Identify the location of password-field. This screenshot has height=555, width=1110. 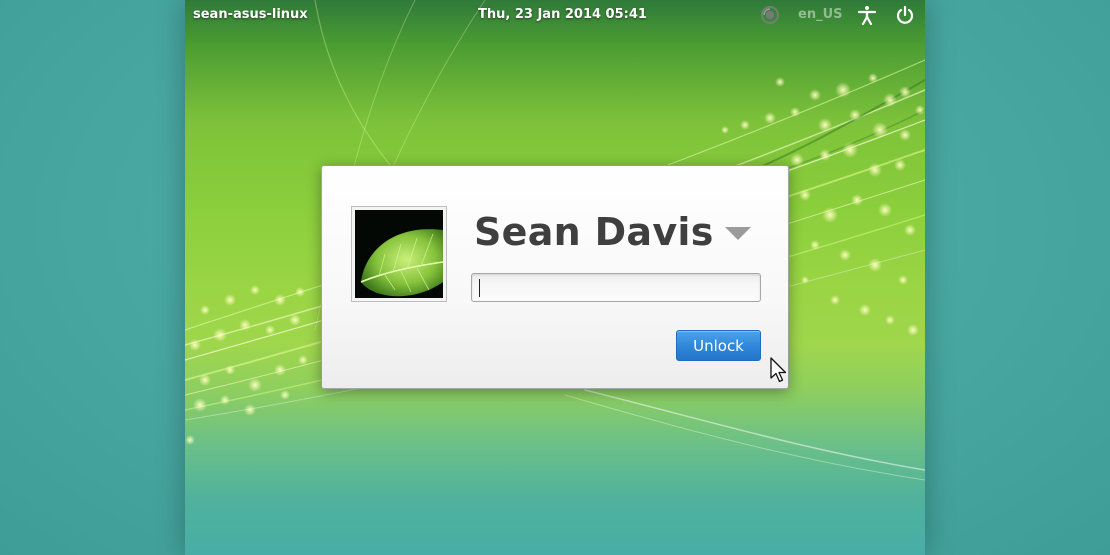
(616, 287).